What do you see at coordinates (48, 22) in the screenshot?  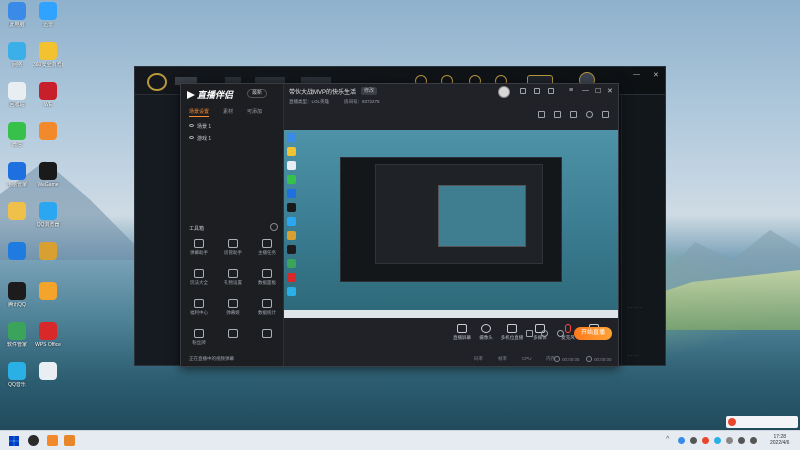 I see `desktop-shortcut: 迅雷` at bounding box center [48, 22].